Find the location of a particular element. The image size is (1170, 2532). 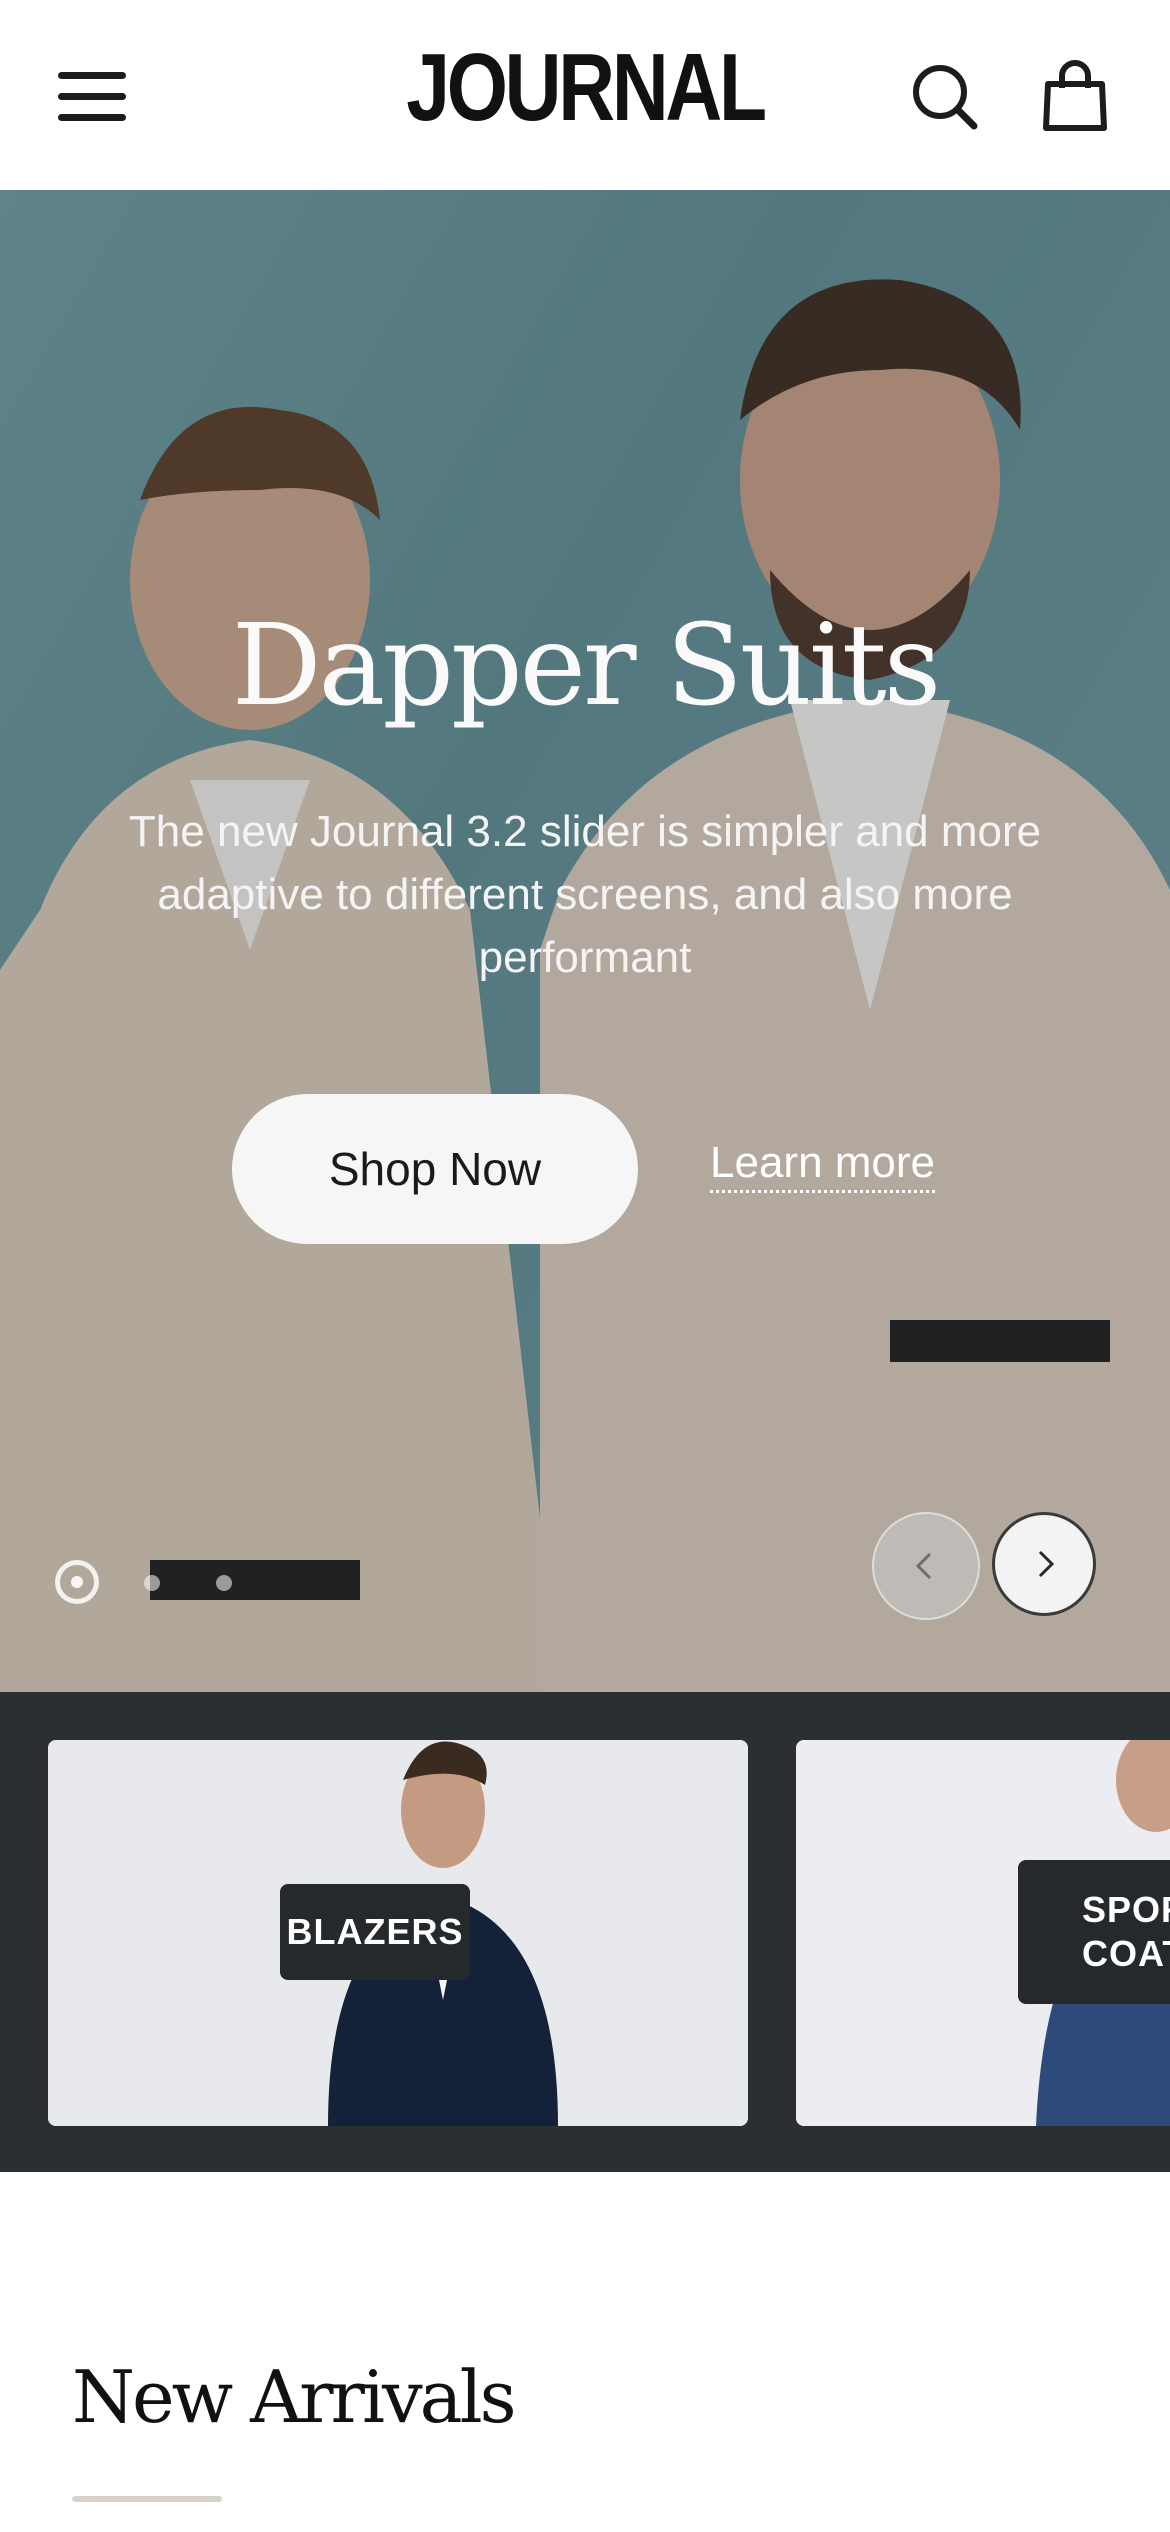

prev-slide-button is located at coordinates (926, 1566).